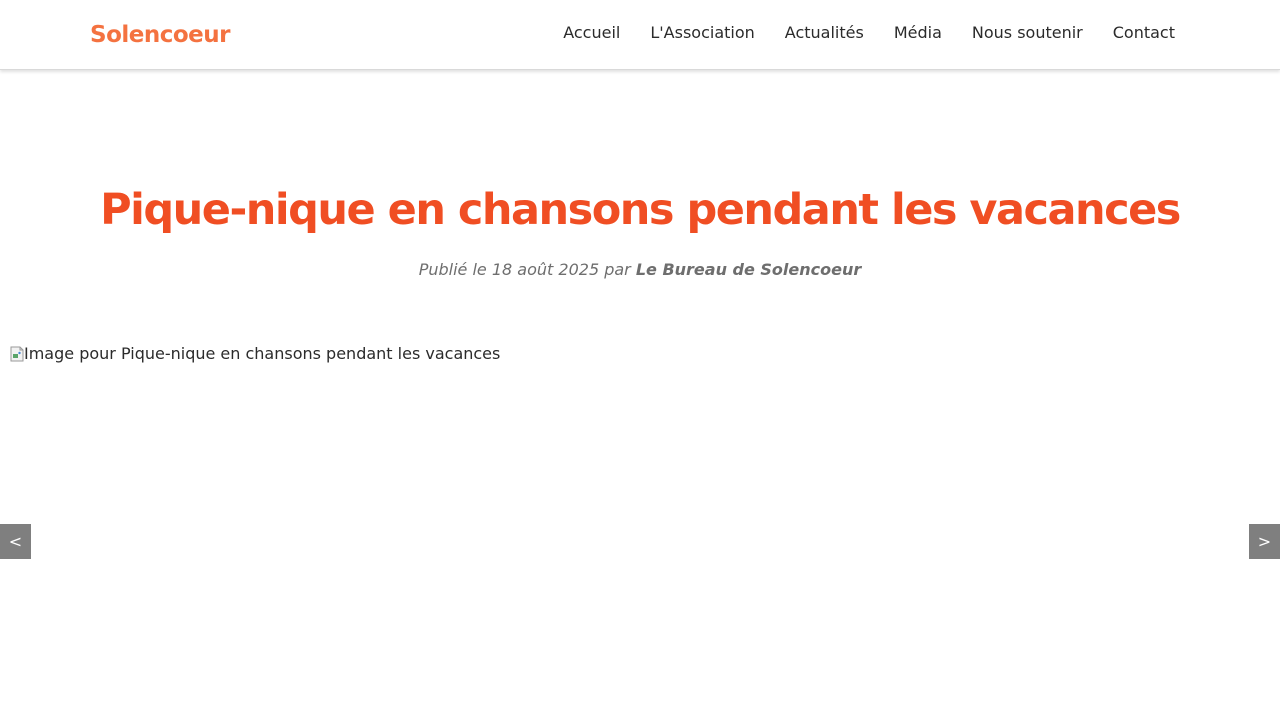 This screenshot has height=720, width=1280. I want to click on article-meta-prefix: Publié le 18 août 2025 par, so click(527, 269).